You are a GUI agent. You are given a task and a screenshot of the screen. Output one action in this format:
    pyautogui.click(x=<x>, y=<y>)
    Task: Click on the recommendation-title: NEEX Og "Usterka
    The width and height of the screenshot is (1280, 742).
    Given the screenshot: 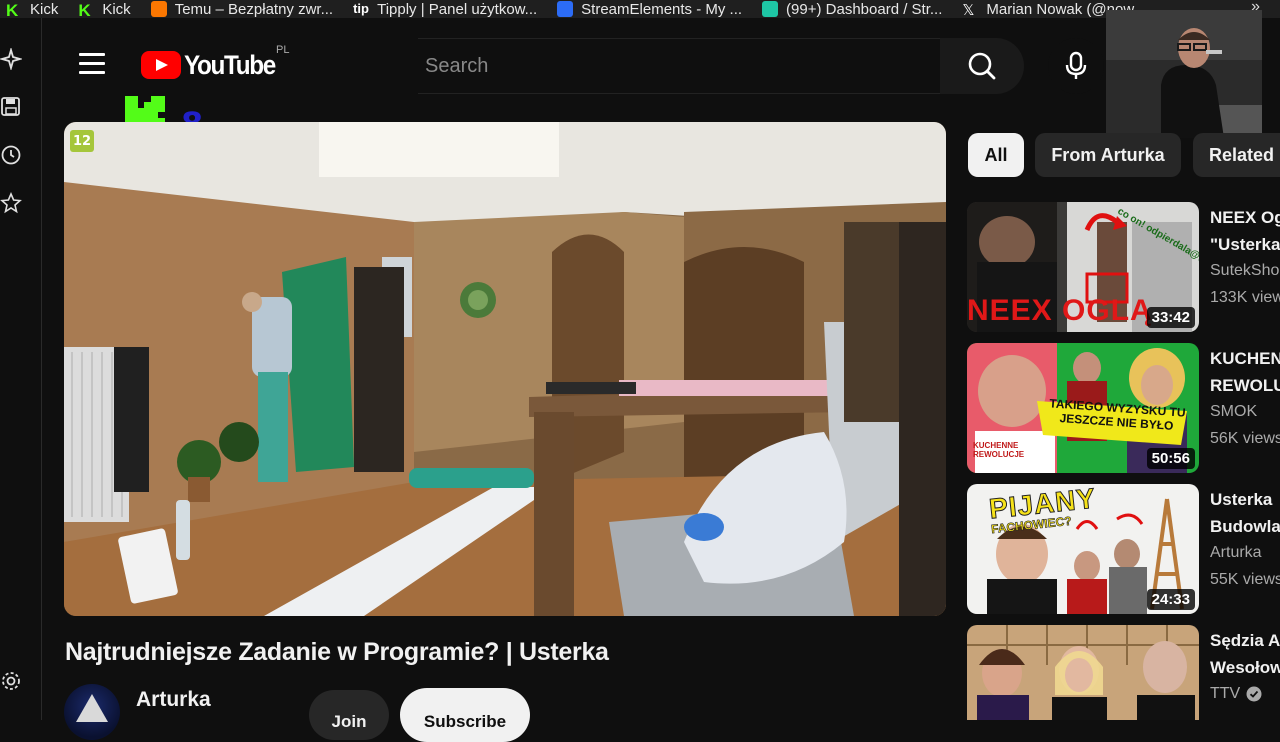 What is the action you would take?
    pyautogui.click(x=1245, y=231)
    